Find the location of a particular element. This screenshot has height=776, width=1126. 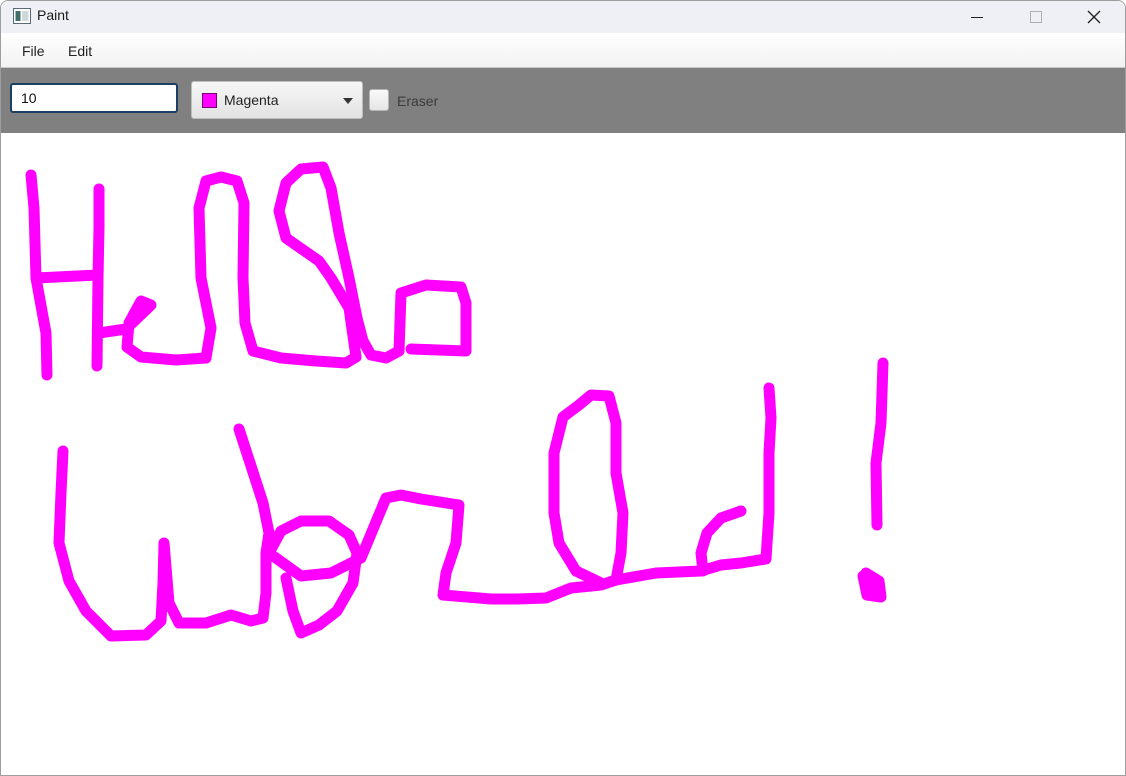

selected-color-label: Magenta is located at coordinates (251, 100).